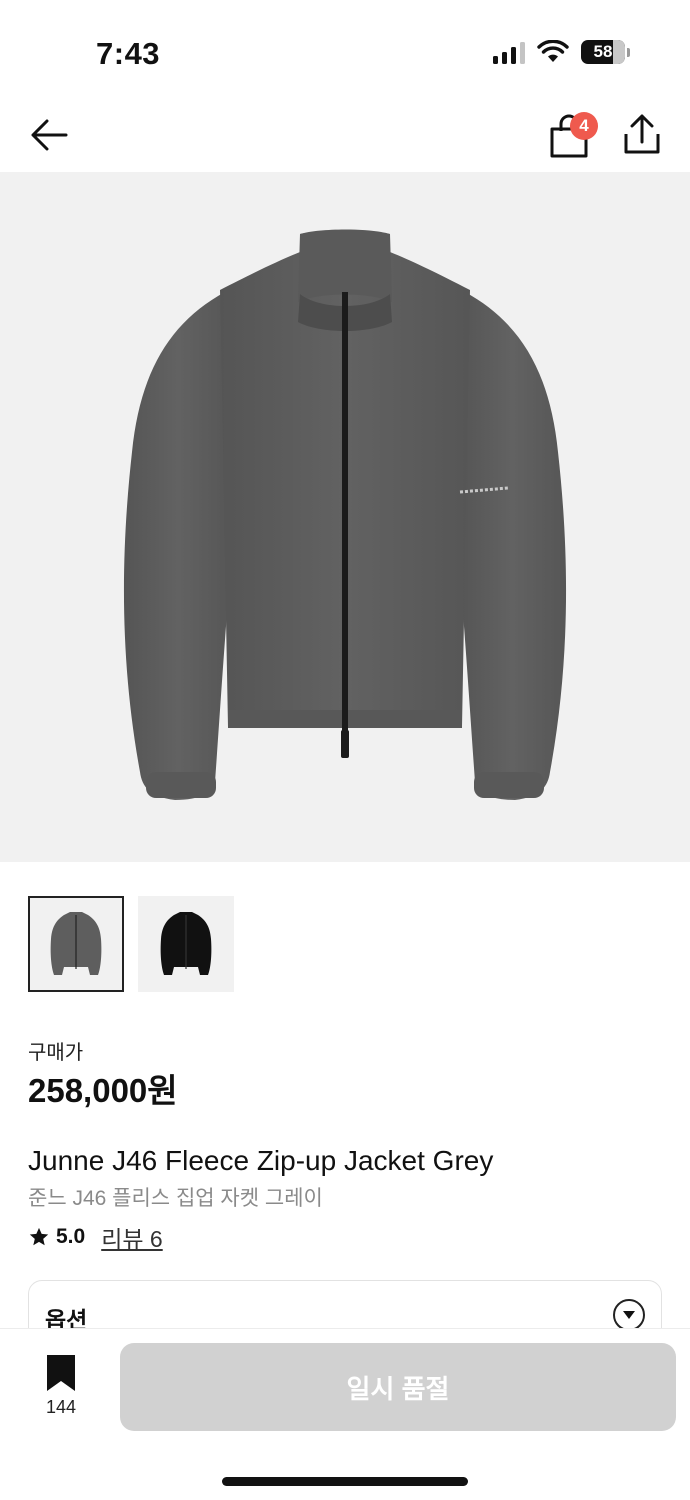 This screenshot has width=690, height=1500. I want to click on battery-level: 58, so click(603, 51).